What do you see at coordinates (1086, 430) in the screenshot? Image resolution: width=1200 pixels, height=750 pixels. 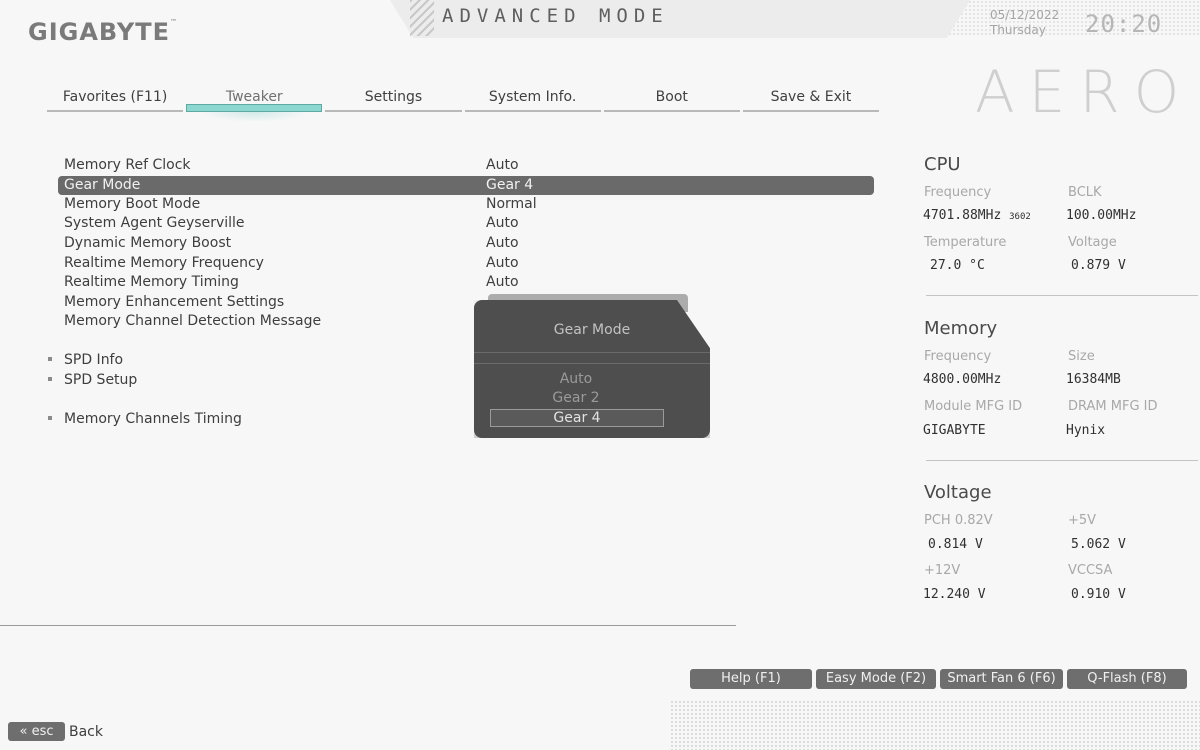 I see `dram-mfg-value: Hynix` at bounding box center [1086, 430].